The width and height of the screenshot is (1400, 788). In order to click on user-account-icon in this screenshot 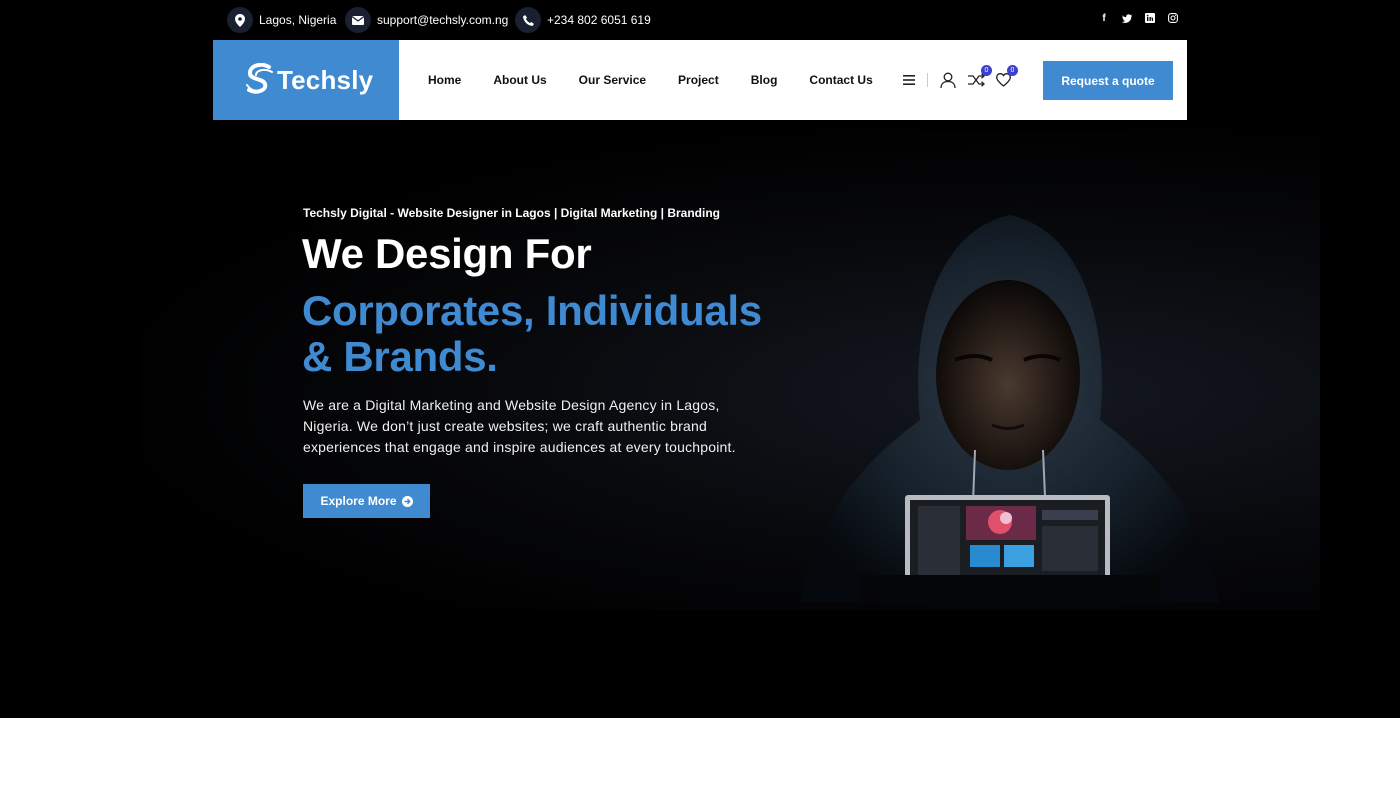, I will do `click(948, 80)`.